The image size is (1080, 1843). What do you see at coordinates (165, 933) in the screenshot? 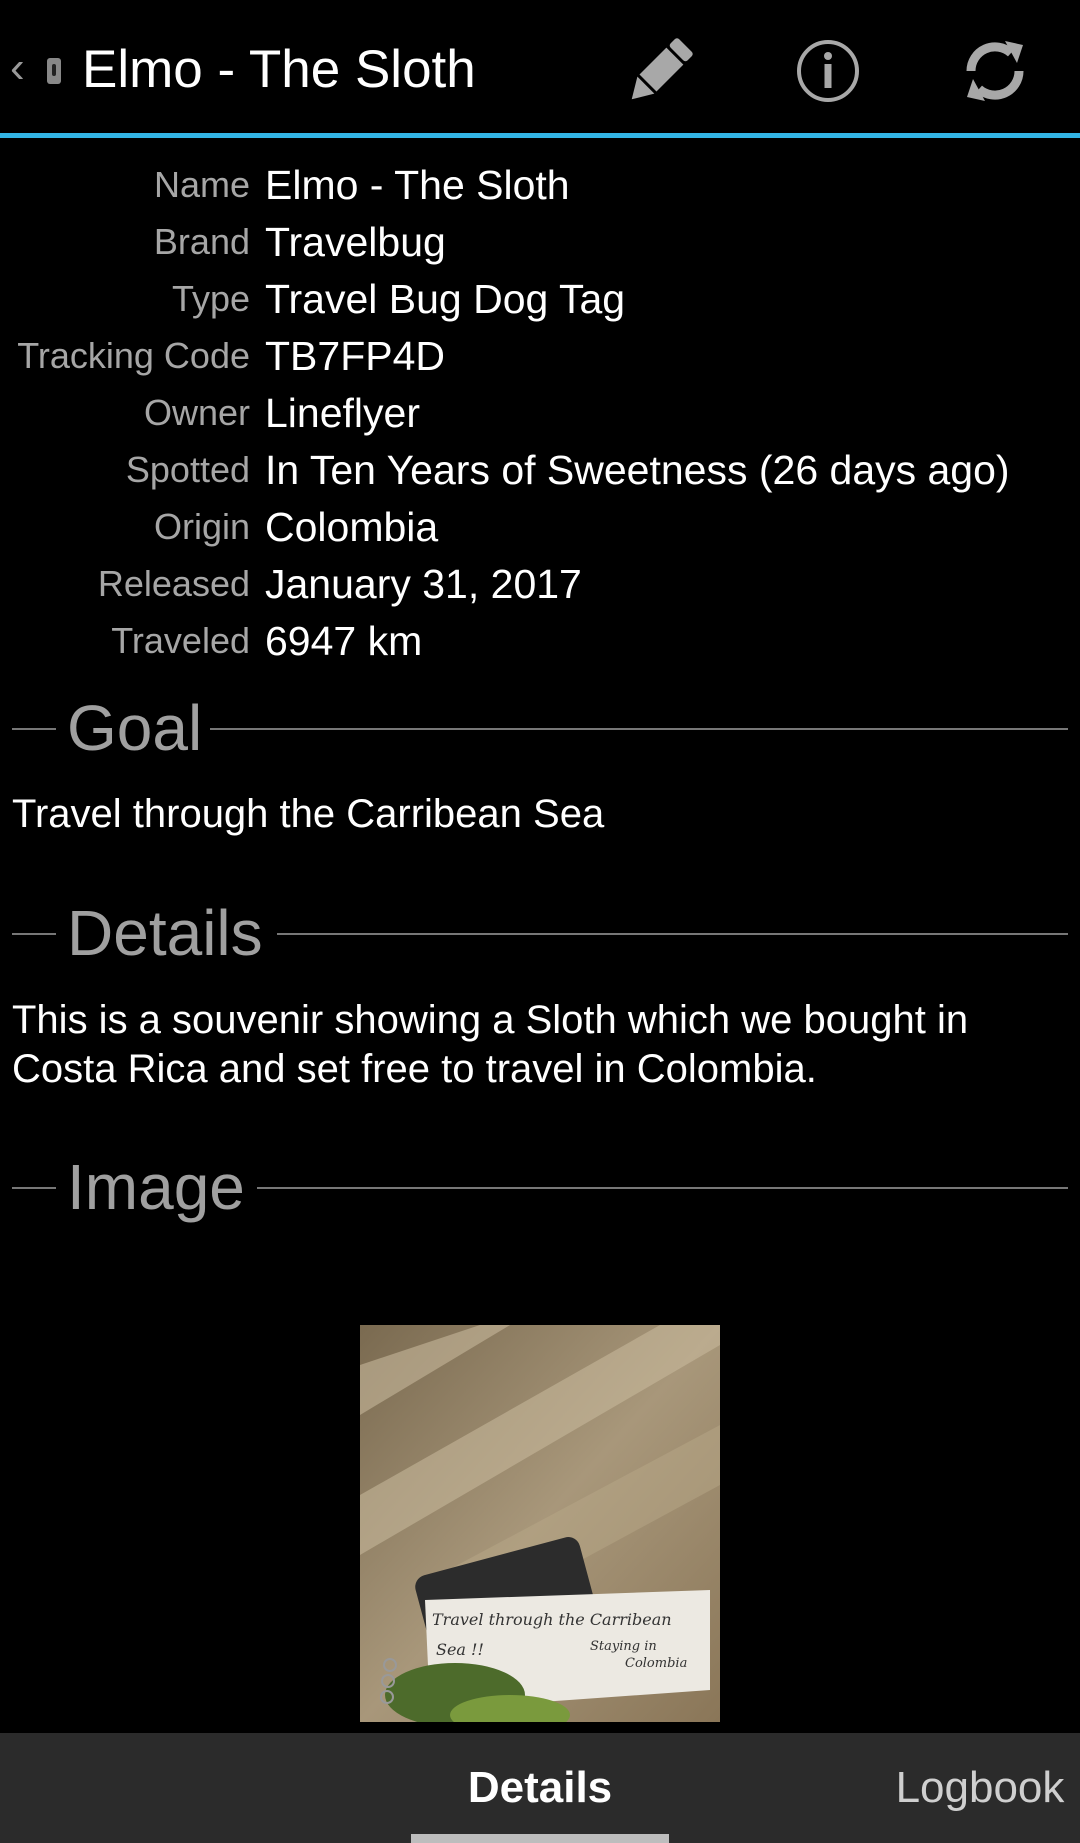
I see `section-title: Details` at bounding box center [165, 933].